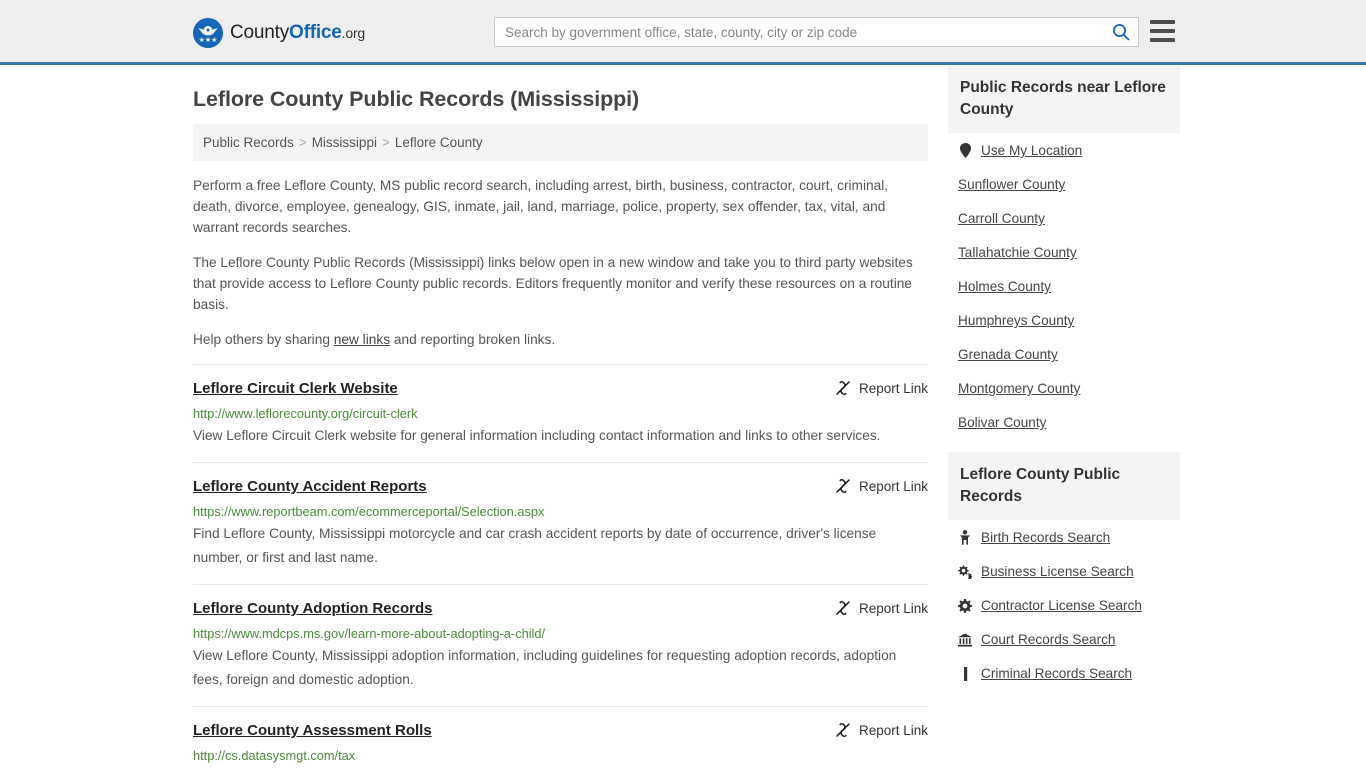 The width and height of the screenshot is (1366, 768). Describe the element at coordinates (312, 731) in the screenshot. I see `result-title-link: Leflore County Assessment Rolls` at that location.